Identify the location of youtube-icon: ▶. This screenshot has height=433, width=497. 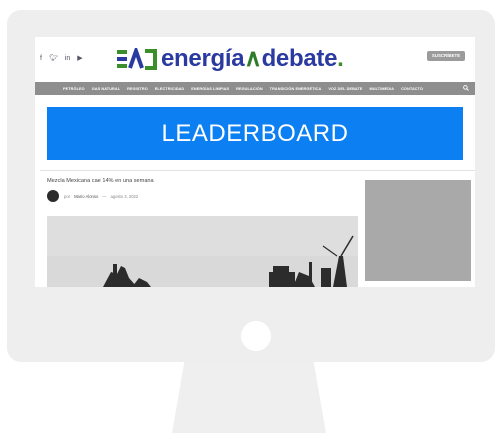
(79, 58).